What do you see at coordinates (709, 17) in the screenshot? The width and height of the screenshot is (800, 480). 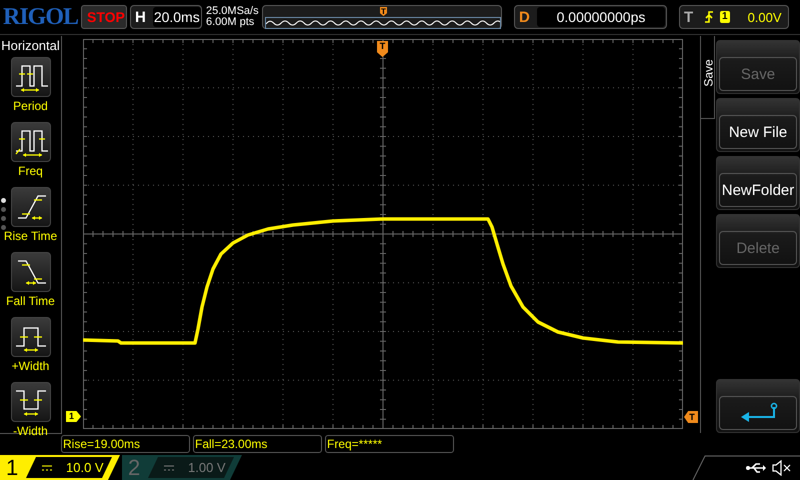 I see `rising-edge-icon` at bounding box center [709, 17].